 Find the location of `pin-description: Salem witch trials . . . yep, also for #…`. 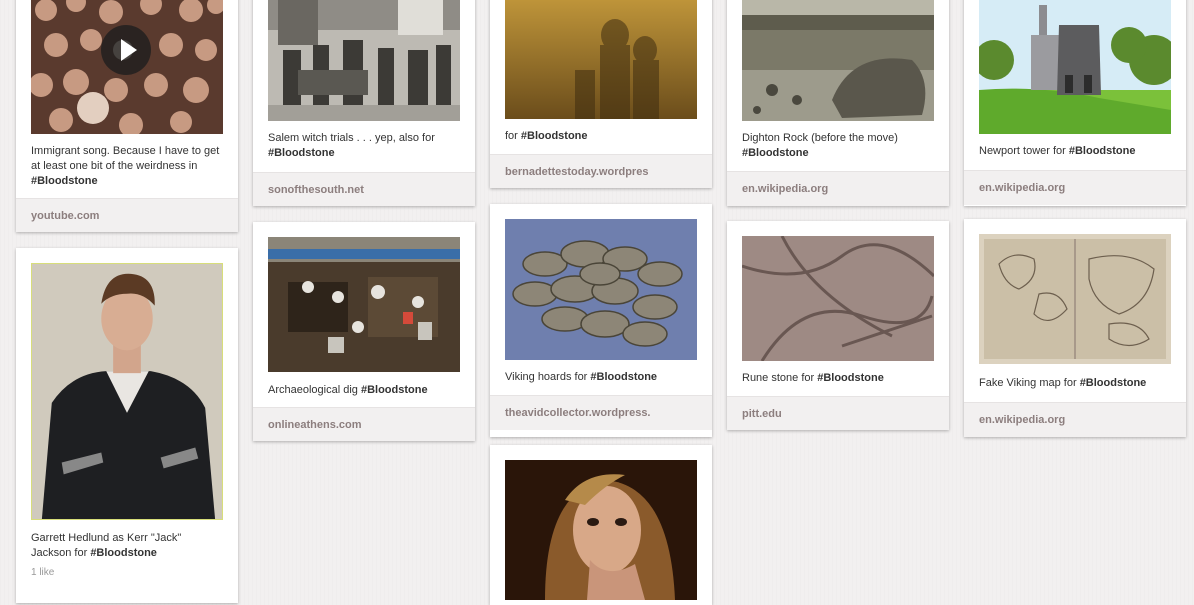

pin-description: Salem witch trials . . . yep, also for #… is located at coordinates (351, 145).